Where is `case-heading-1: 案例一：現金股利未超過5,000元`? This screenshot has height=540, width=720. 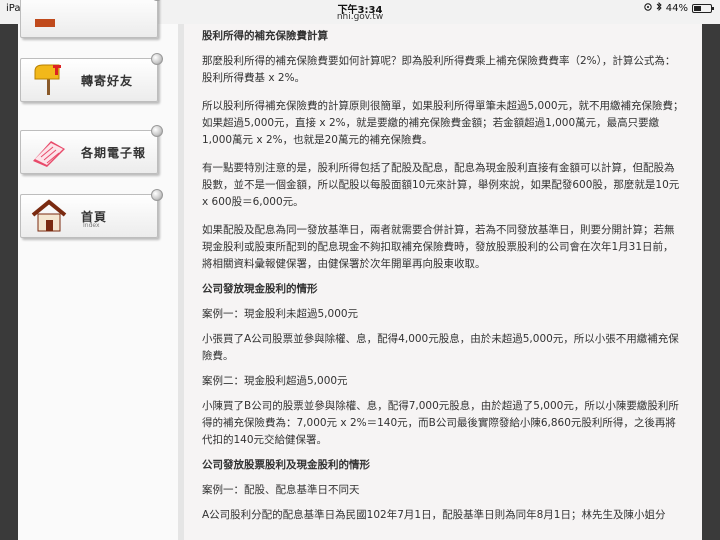 case-heading-1: 案例一：現金股利未超過5,000元 is located at coordinates (280, 314).